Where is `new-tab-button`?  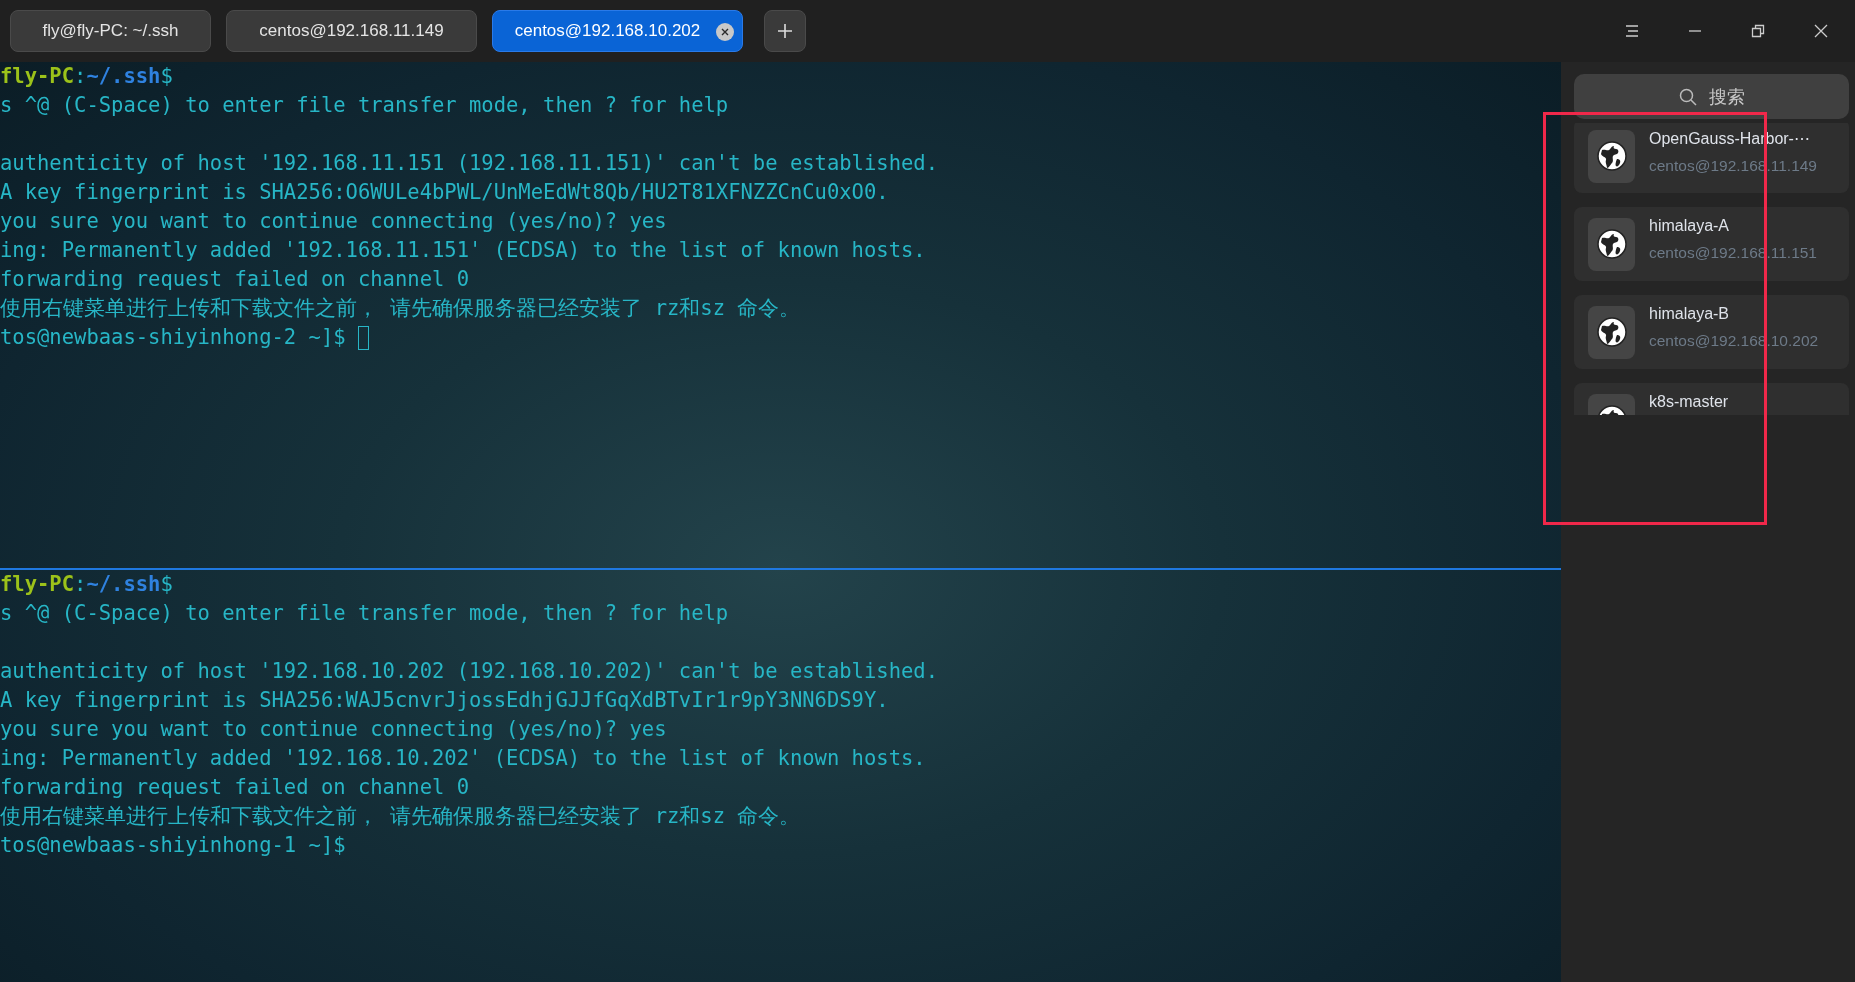 new-tab-button is located at coordinates (785, 31).